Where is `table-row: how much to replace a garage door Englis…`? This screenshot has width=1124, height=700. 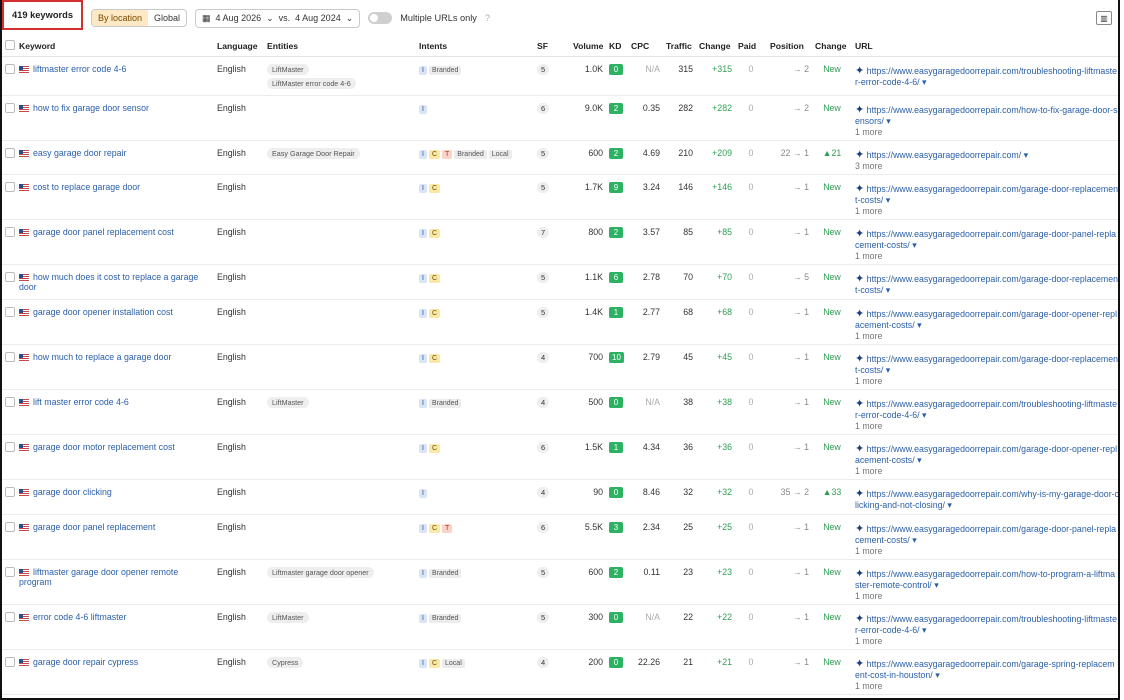
table-row: how much to replace a garage door Englis… is located at coordinates (560, 367).